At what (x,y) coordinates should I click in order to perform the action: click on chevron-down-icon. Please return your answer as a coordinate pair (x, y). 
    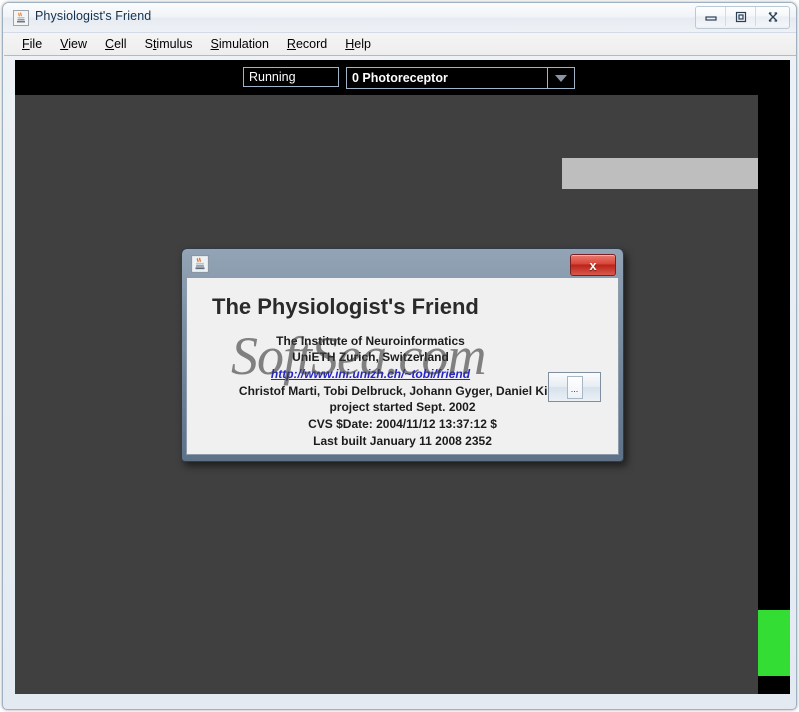
    Looking at the image, I should click on (561, 78).